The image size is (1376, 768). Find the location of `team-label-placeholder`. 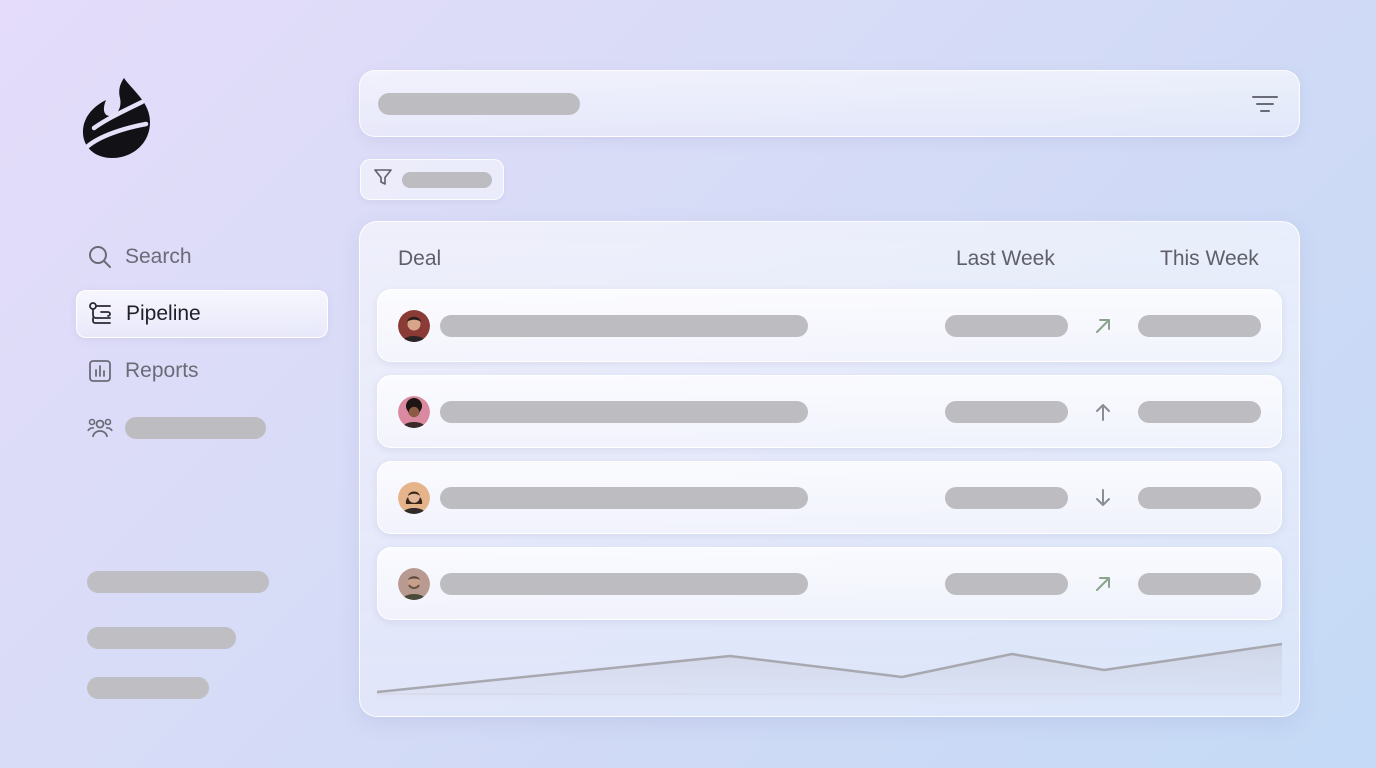

team-label-placeholder is located at coordinates (195, 428).